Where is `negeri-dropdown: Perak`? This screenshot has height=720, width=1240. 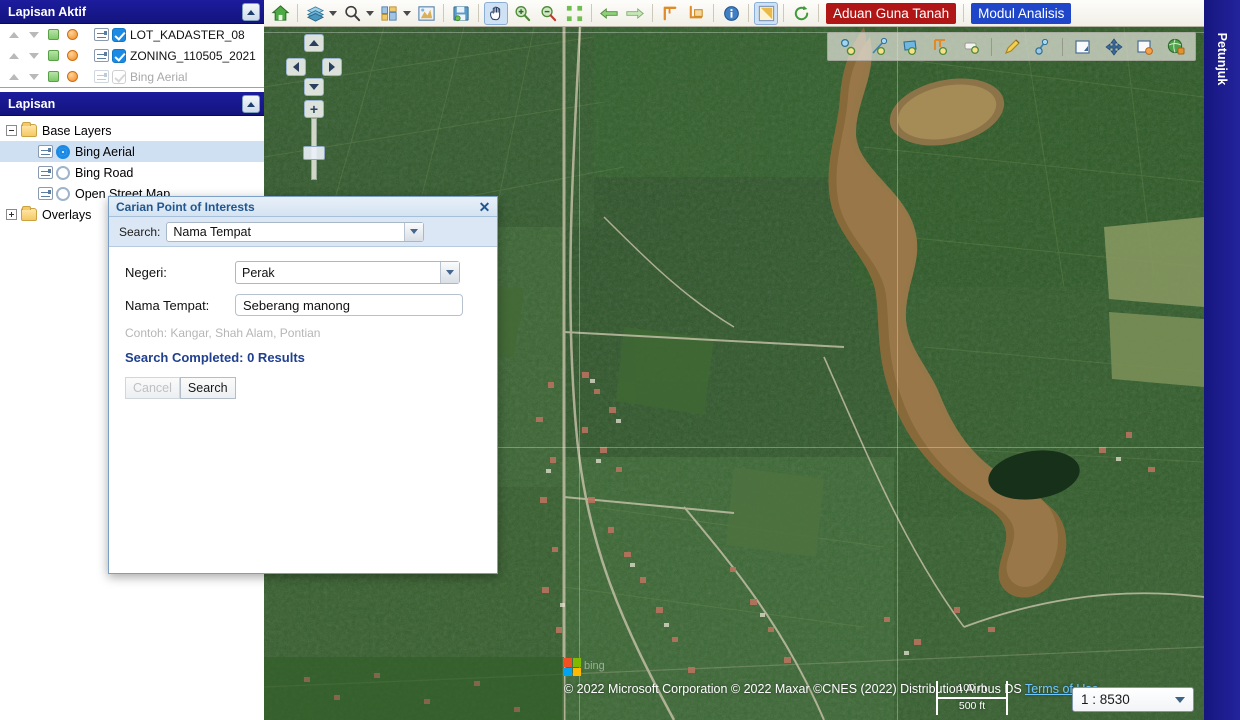
negeri-dropdown: Perak is located at coordinates (347, 272).